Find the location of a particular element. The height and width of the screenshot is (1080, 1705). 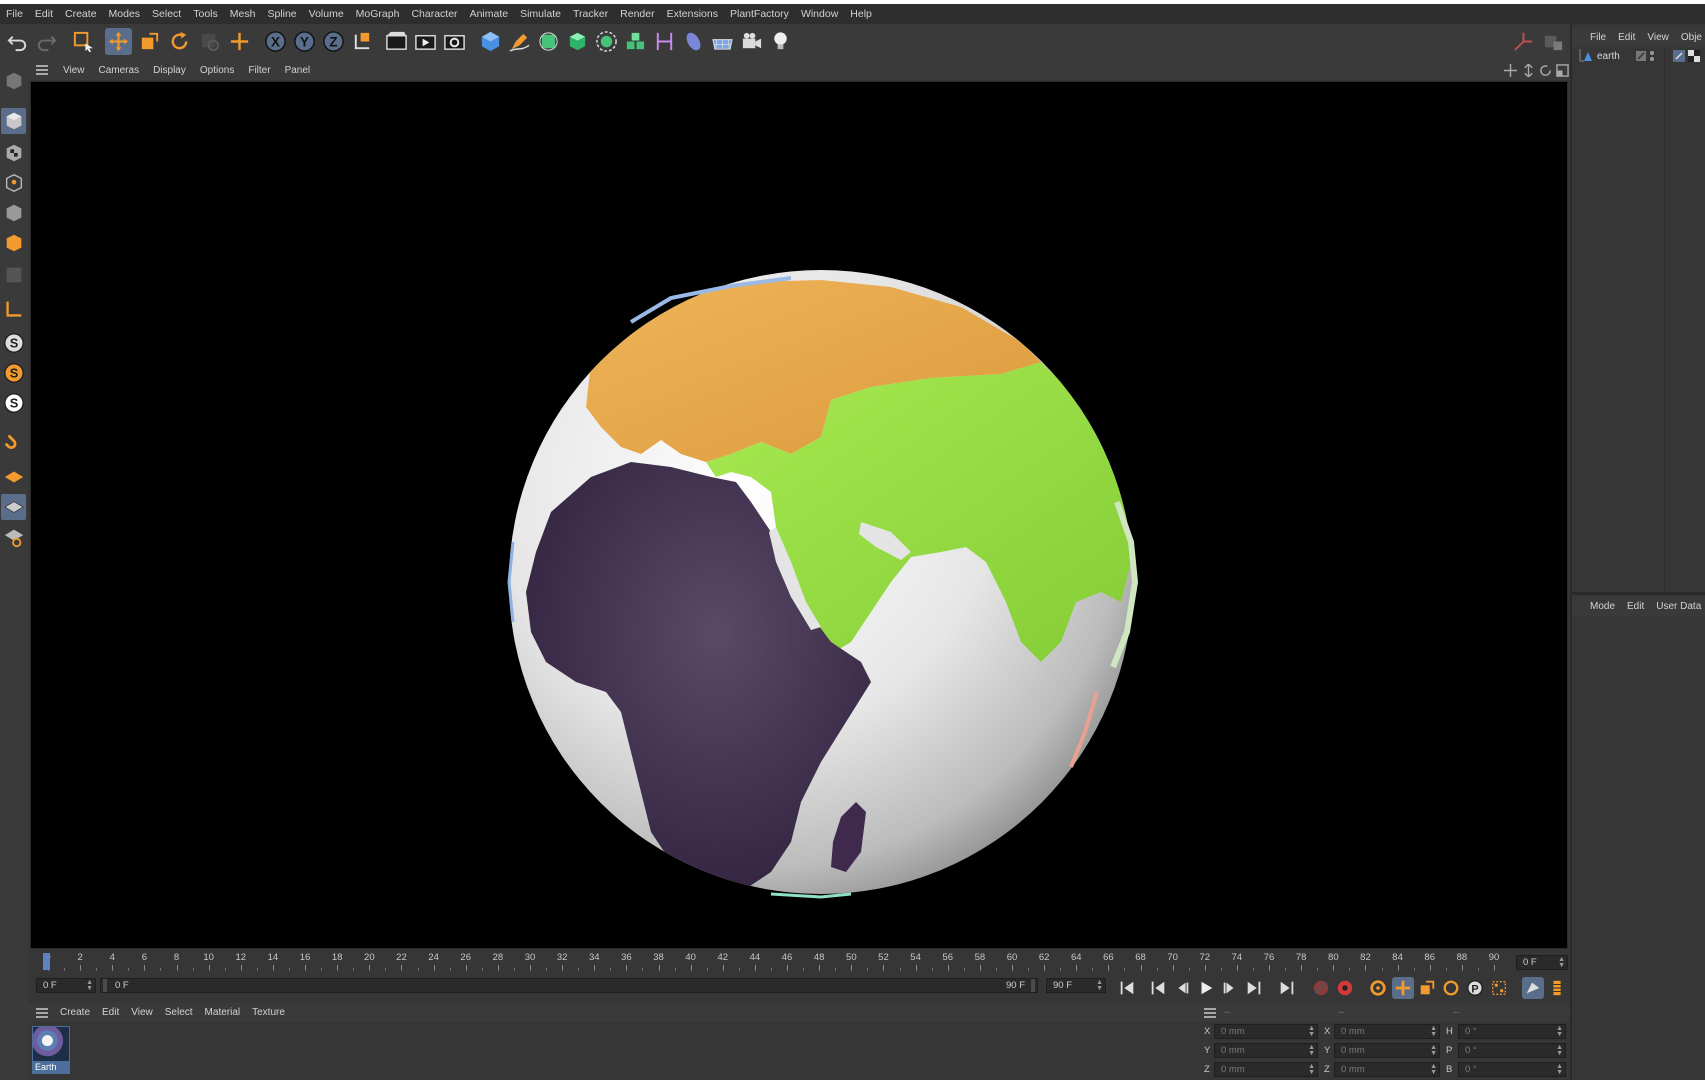

soft-selection-icon: S is located at coordinates (13, 373).